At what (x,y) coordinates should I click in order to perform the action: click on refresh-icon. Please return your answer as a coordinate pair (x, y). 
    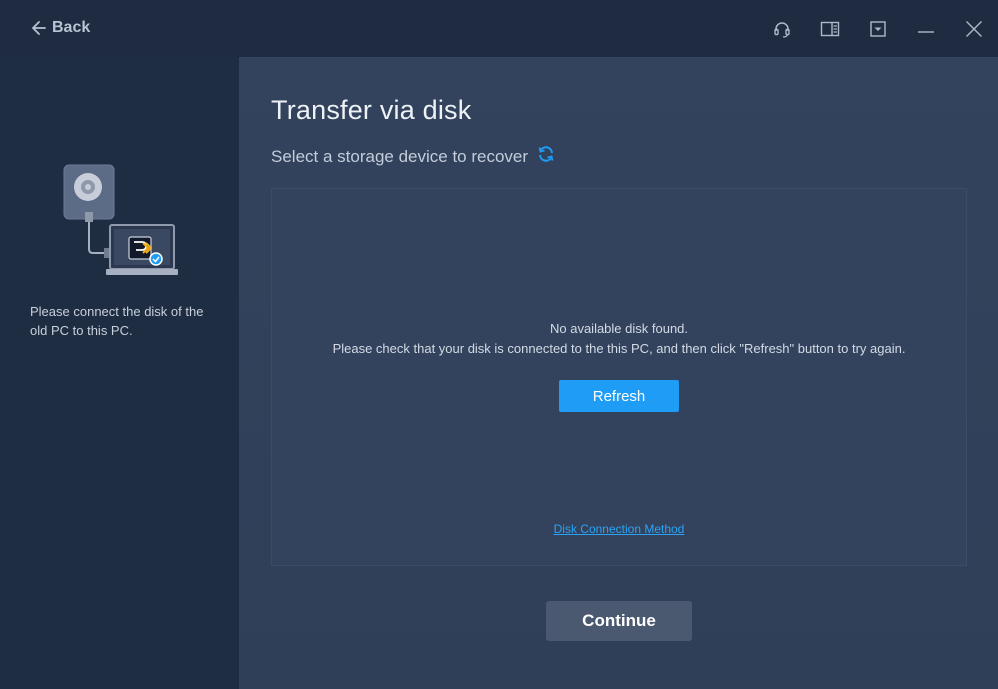
    Looking at the image, I should click on (546, 156).